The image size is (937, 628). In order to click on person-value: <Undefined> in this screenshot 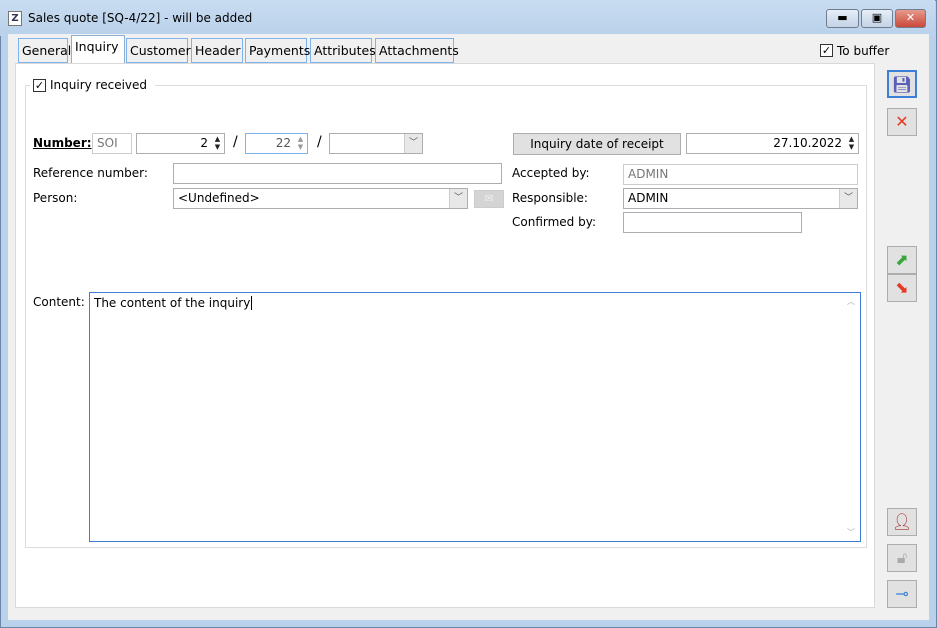, I will do `click(219, 198)`.